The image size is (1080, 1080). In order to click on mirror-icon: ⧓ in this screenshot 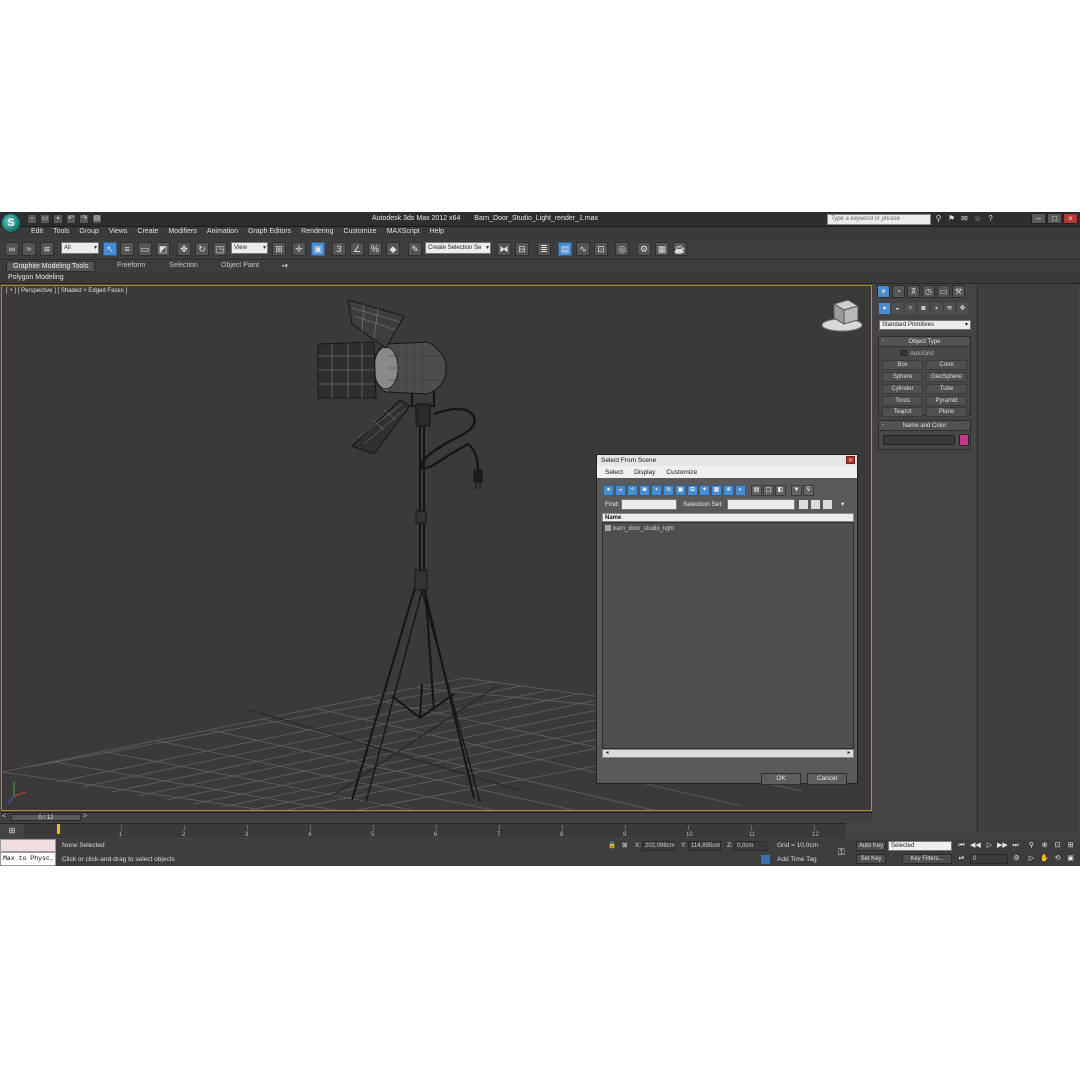, I will do `click(504, 249)`.